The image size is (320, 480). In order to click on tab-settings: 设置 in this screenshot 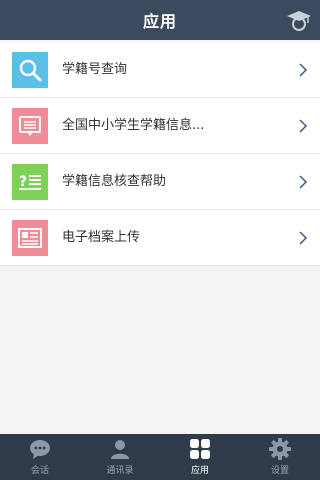, I will do `click(280, 457)`.